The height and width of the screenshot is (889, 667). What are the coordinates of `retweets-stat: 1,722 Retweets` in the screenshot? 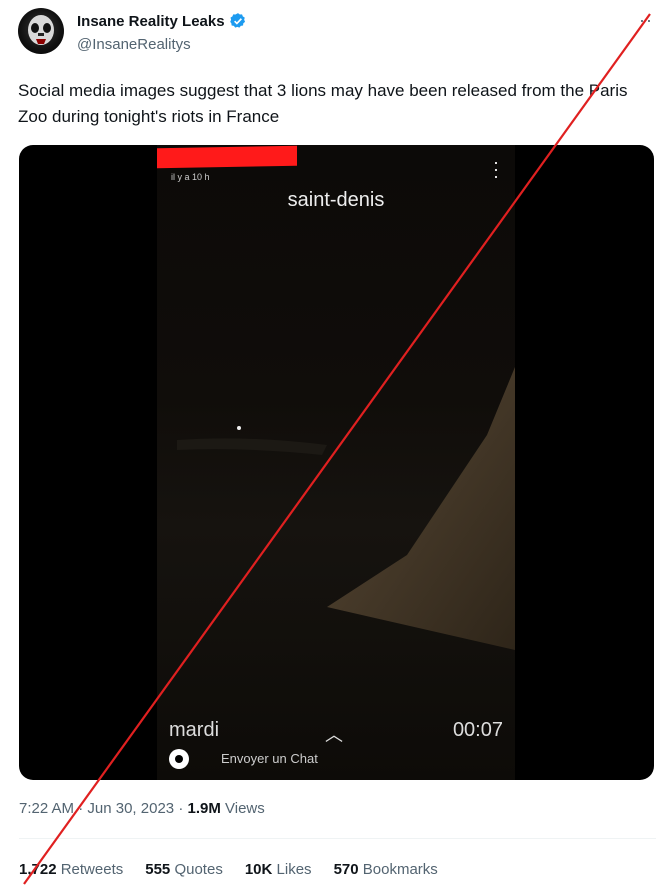 It's located at (71, 869).